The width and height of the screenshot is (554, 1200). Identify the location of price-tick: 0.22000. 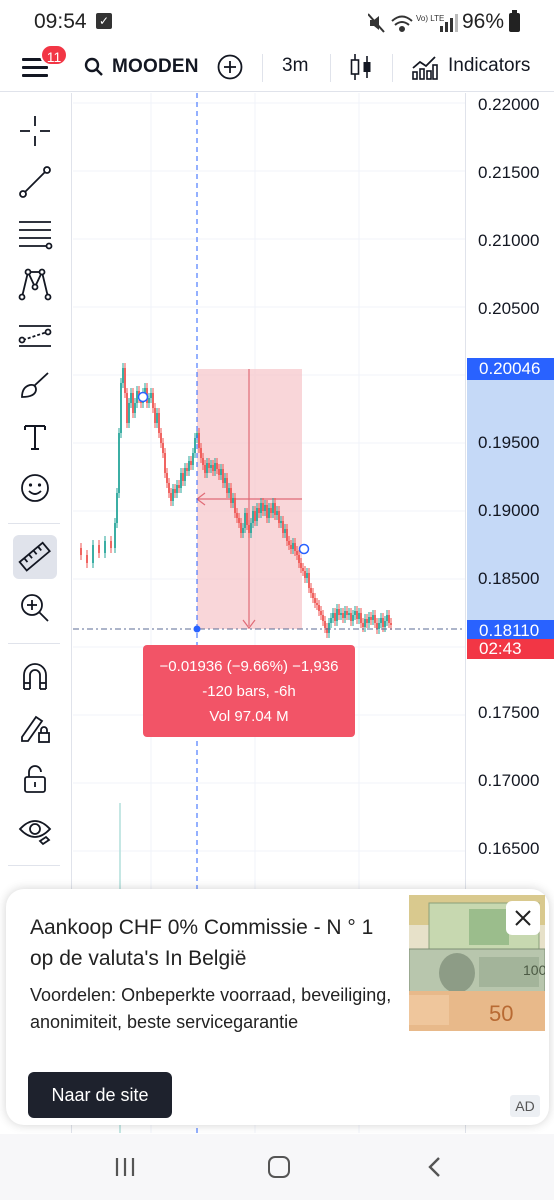
(509, 104).